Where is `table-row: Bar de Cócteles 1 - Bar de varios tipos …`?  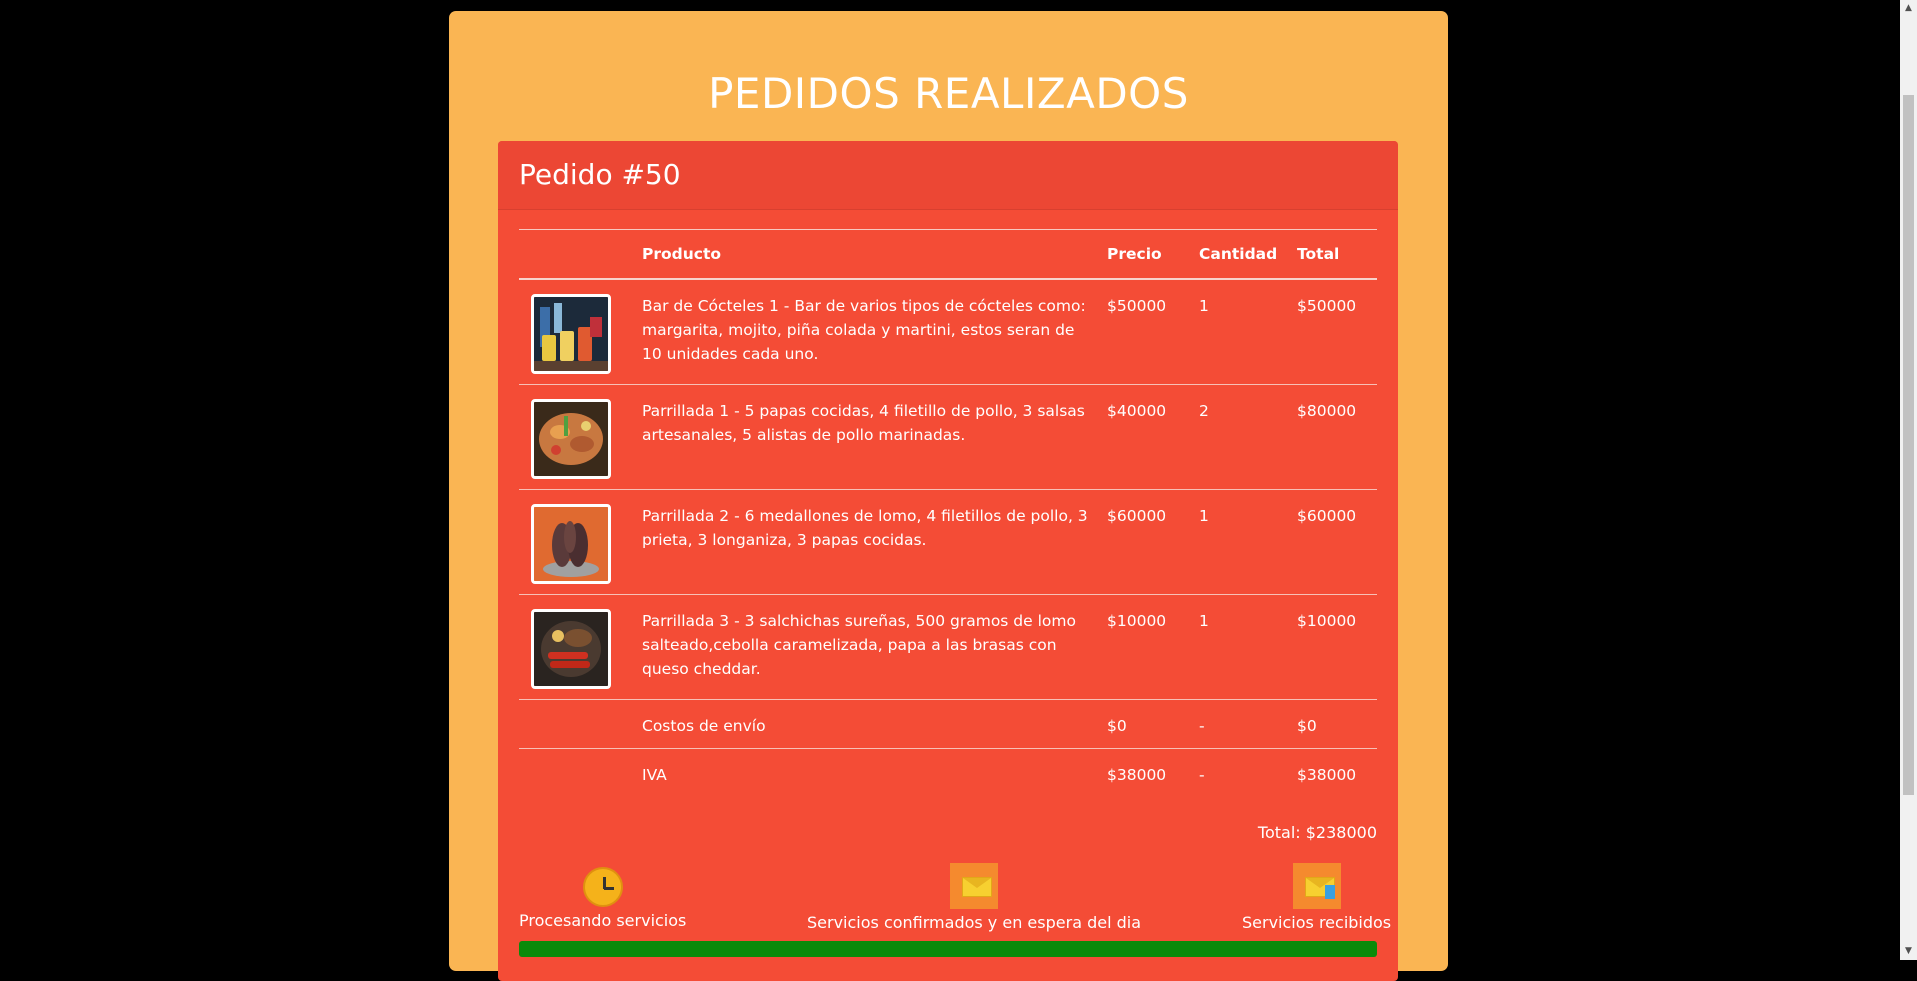 table-row: Bar de Cócteles 1 - Bar de varios tipos … is located at coordinates (948, 332).